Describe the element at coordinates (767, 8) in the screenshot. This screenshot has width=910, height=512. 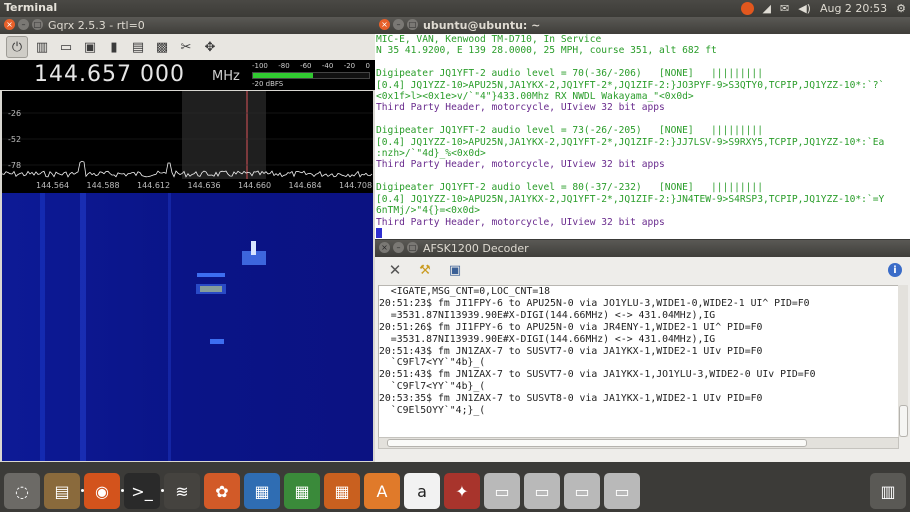
I see `wifi-icon: ◢` at that location.